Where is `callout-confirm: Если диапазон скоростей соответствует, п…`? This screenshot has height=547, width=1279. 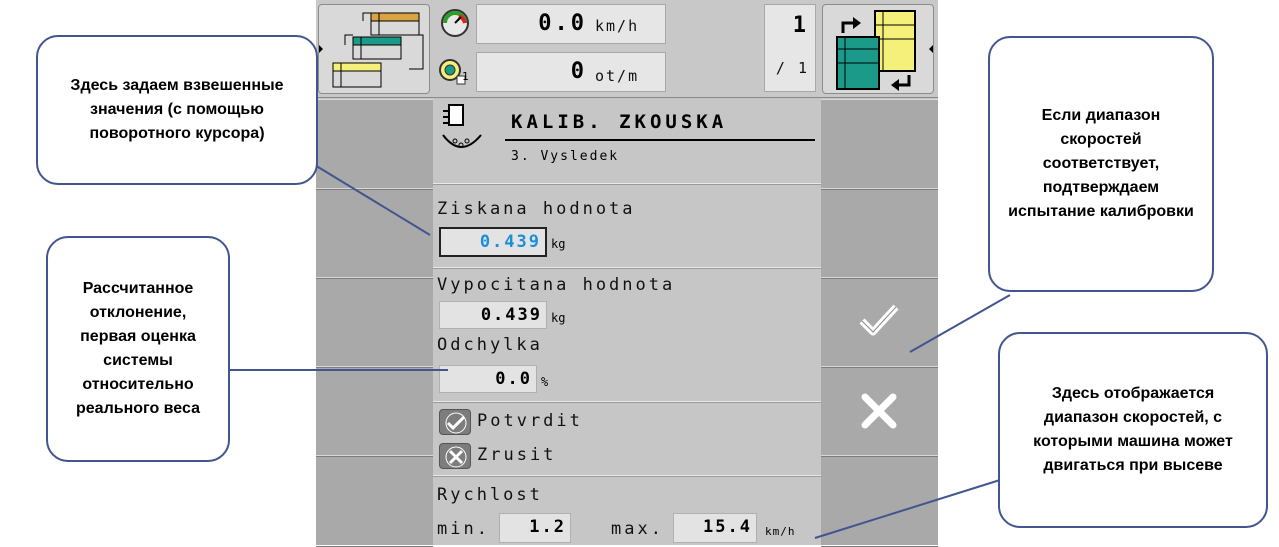 callout-confirm: Если диапазон скоростей соответствует, п… is located at coordinates (1101, 164).